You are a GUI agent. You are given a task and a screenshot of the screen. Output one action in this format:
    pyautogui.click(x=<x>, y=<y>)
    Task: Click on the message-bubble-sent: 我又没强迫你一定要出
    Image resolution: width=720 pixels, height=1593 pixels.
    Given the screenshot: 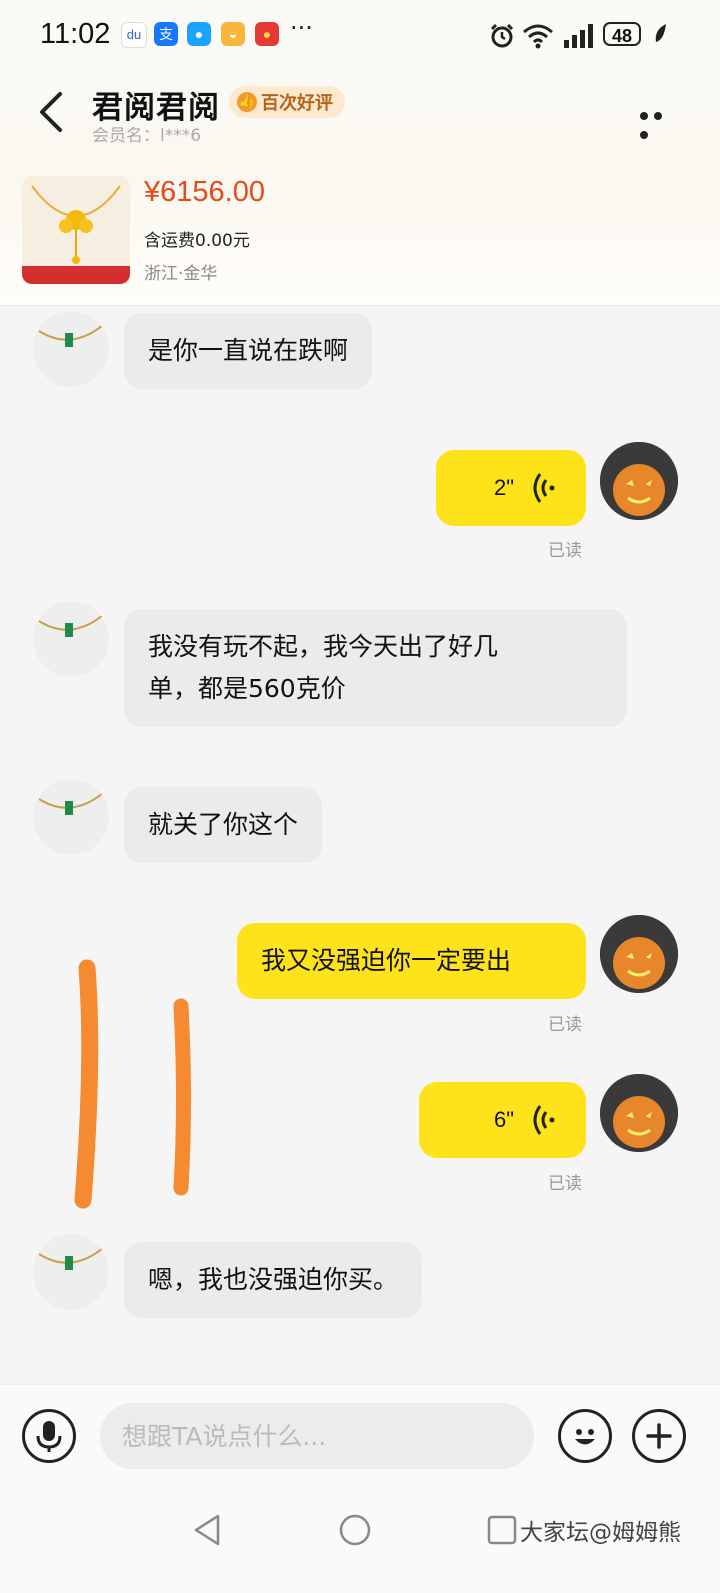 What is the action you would take?
    pyautogui.click(x=411, y=961)
    